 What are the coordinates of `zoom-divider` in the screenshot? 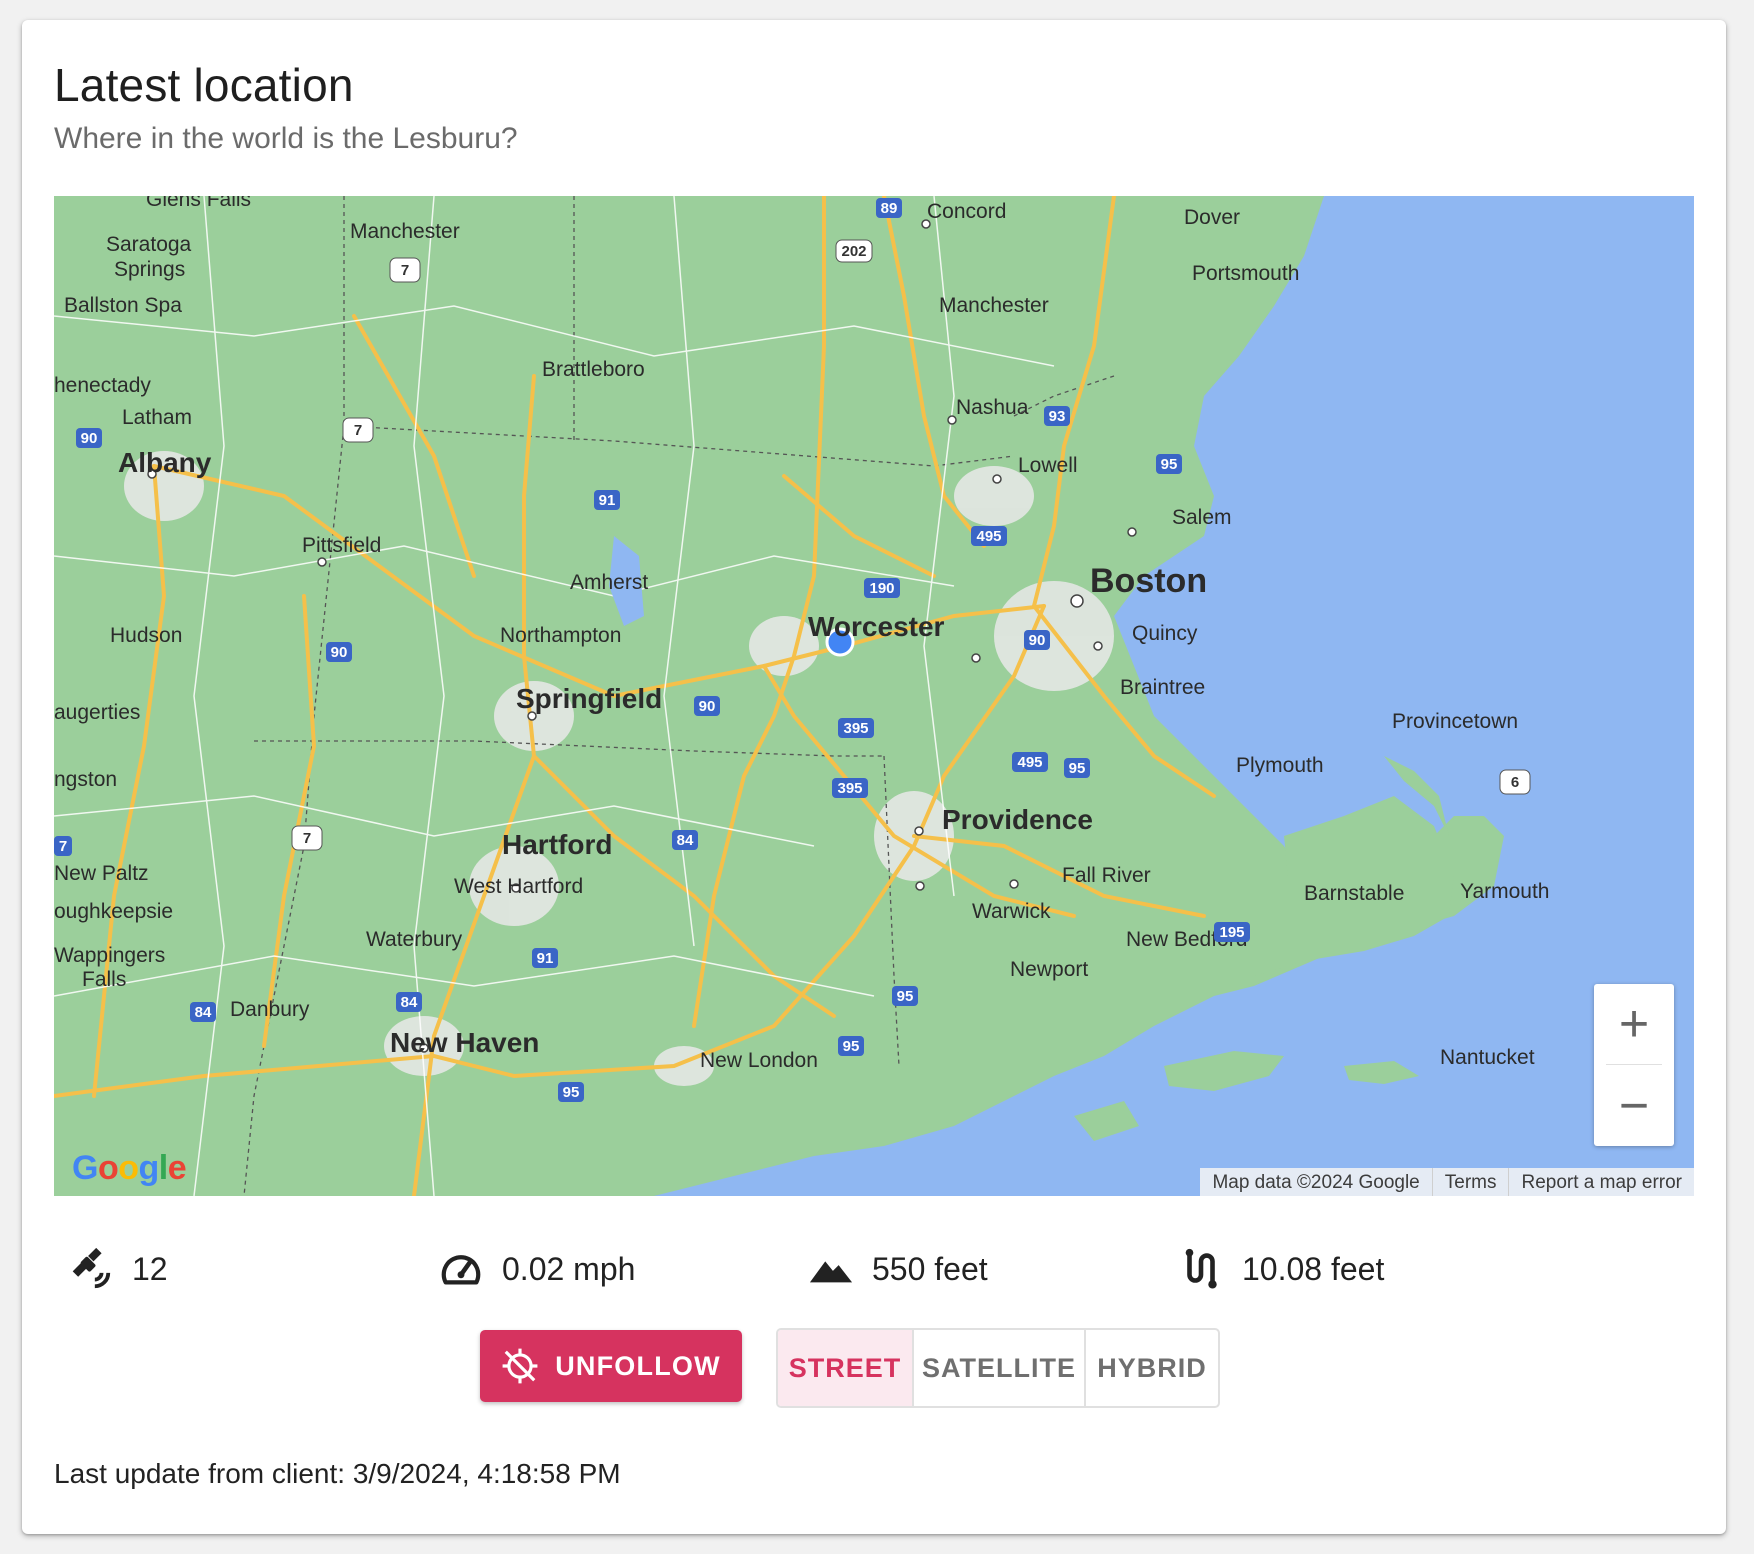 It's located at (1634, 1064).